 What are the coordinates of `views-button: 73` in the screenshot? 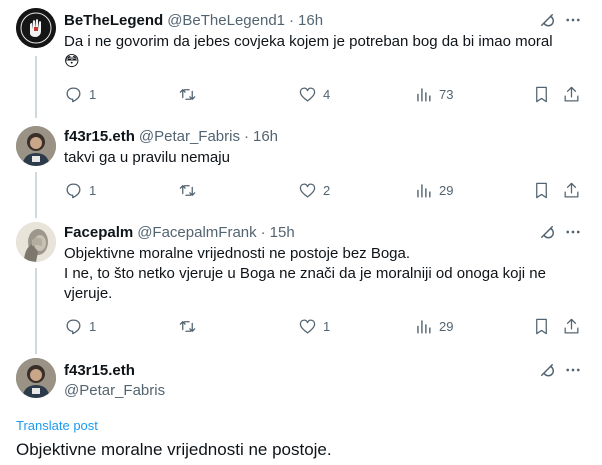 It's located at (433, 94).